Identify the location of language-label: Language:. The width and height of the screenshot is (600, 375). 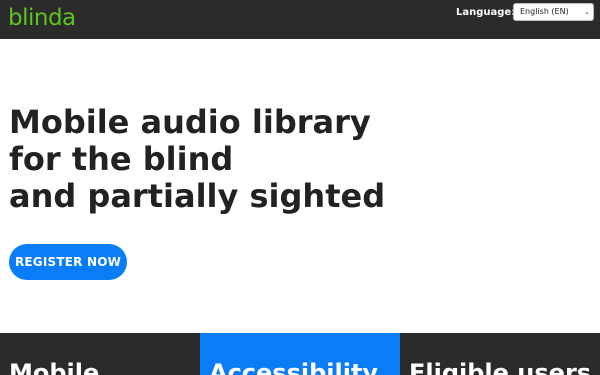
(486, 12).